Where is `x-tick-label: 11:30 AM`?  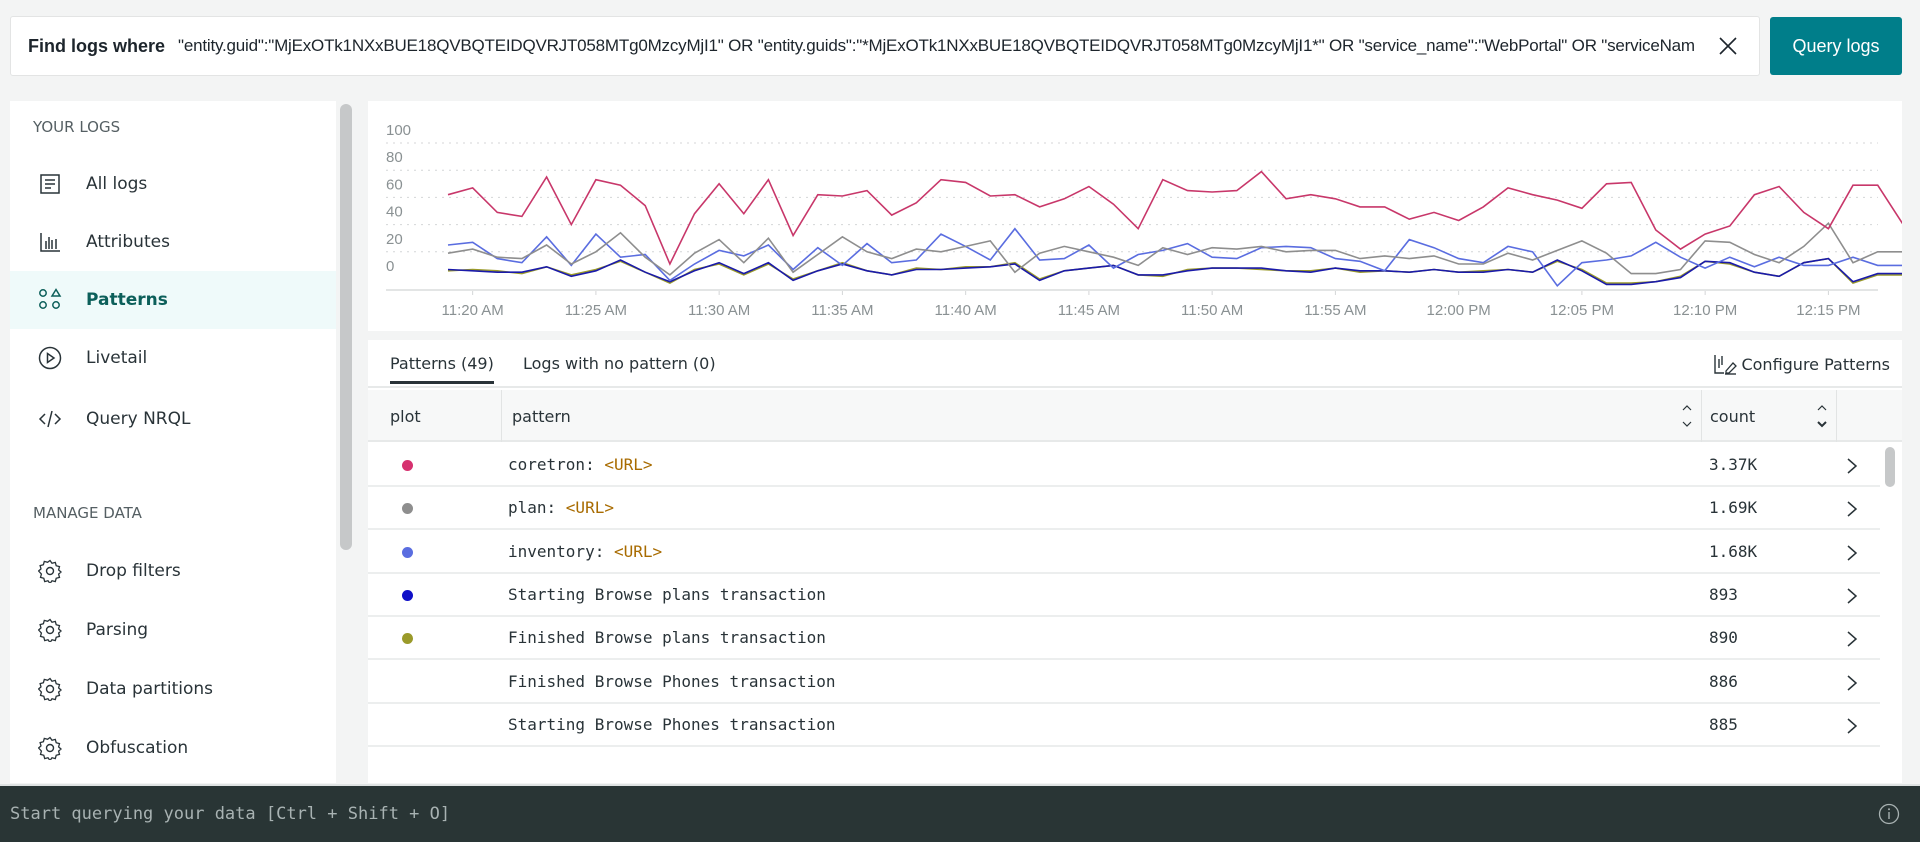 x-tick-label: 11:30 AM is located at coordinates (719, 310).